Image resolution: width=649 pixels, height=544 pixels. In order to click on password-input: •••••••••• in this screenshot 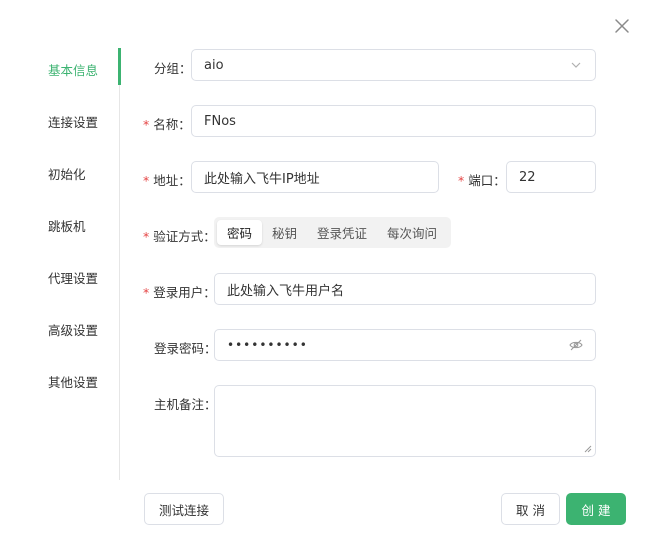, I will do `click(405, 345)`.